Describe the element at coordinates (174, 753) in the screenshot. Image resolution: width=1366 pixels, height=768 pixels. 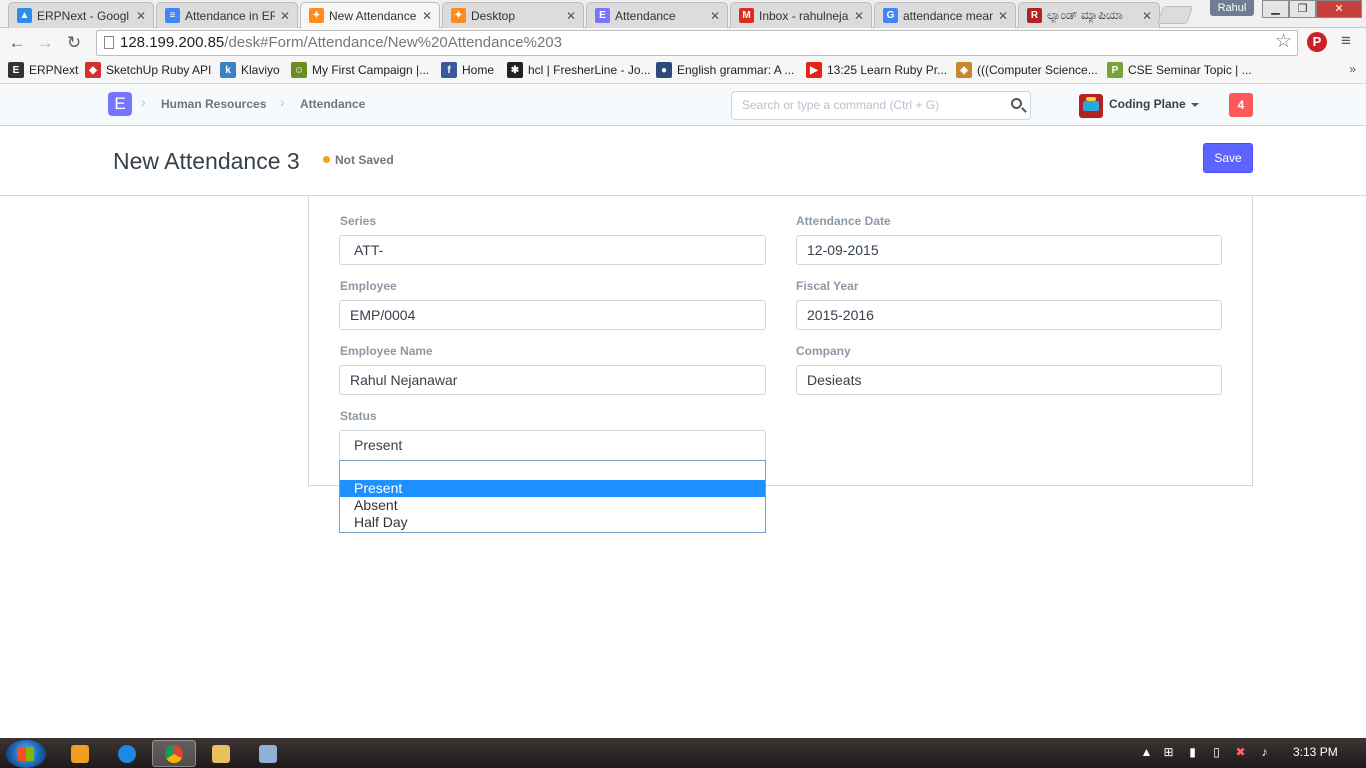
I see `chrome-icon` at that location.